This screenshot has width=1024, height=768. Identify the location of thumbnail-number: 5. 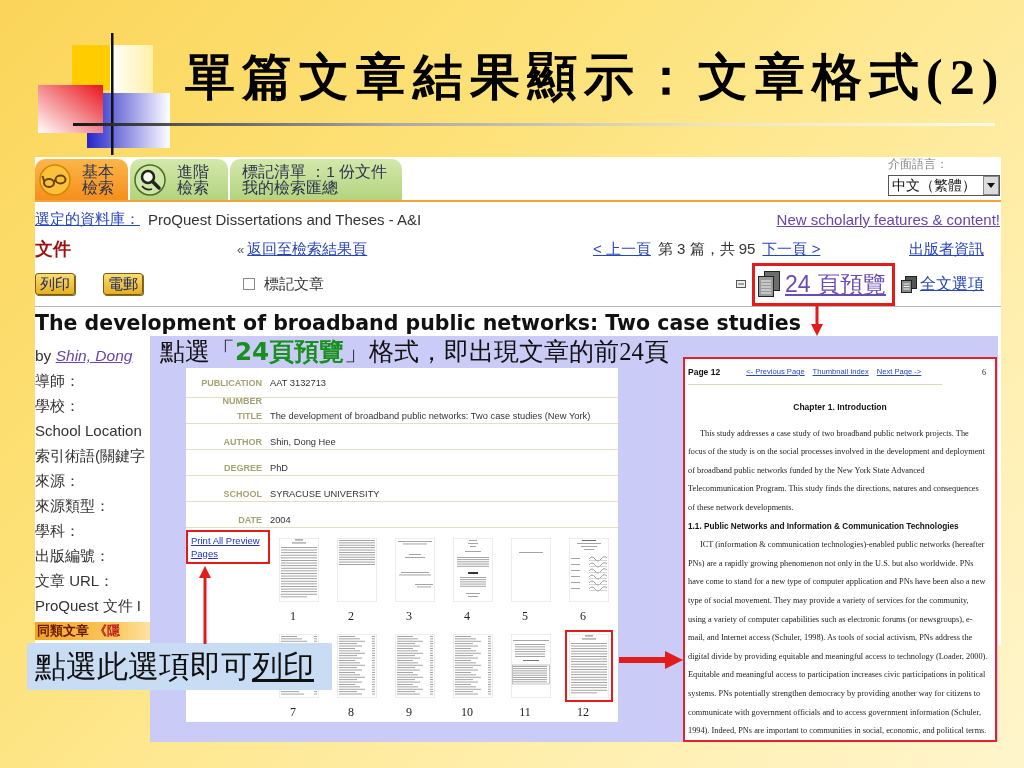
(525, 616).